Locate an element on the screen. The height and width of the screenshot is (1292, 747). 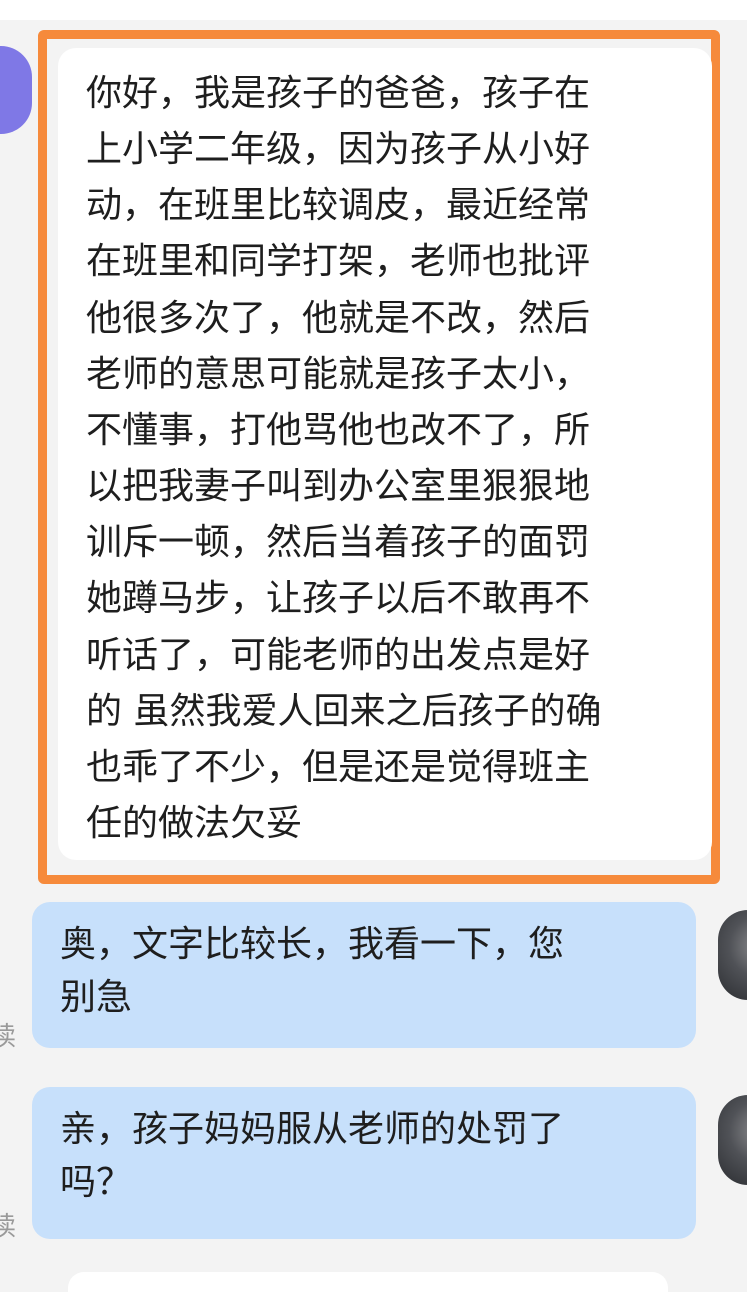
message-text-line: 听话了，可能老师的出发点是好 is located at coordinates (338, 655).